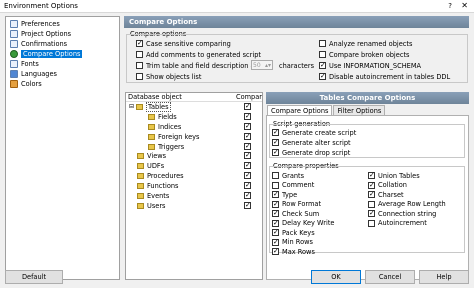 This screenshot has height=288, width=474. What do you see at coordinates (268, 65) in the screenshot?
I see `stepper-arrows-icon: ▴▾` at bounding box center [268, 65].